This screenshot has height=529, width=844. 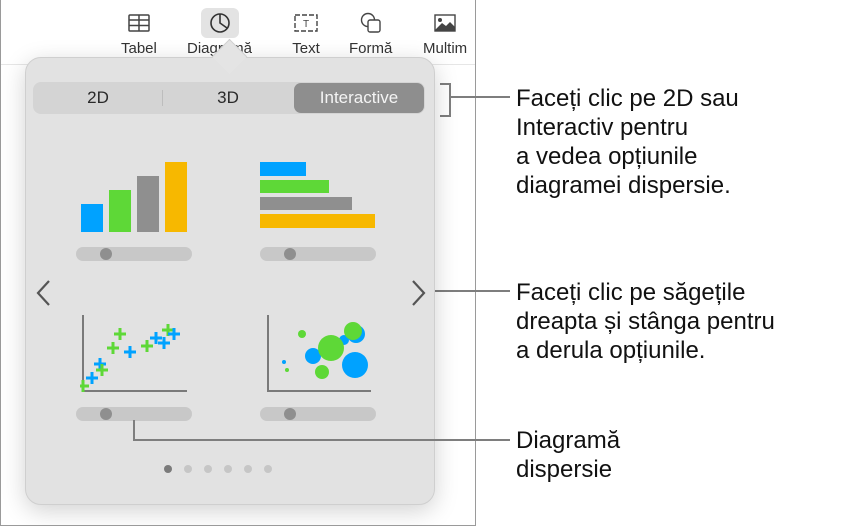 I want to click on callout-line: Faceți clic pe 2D sau, so click(x=627, y=98).